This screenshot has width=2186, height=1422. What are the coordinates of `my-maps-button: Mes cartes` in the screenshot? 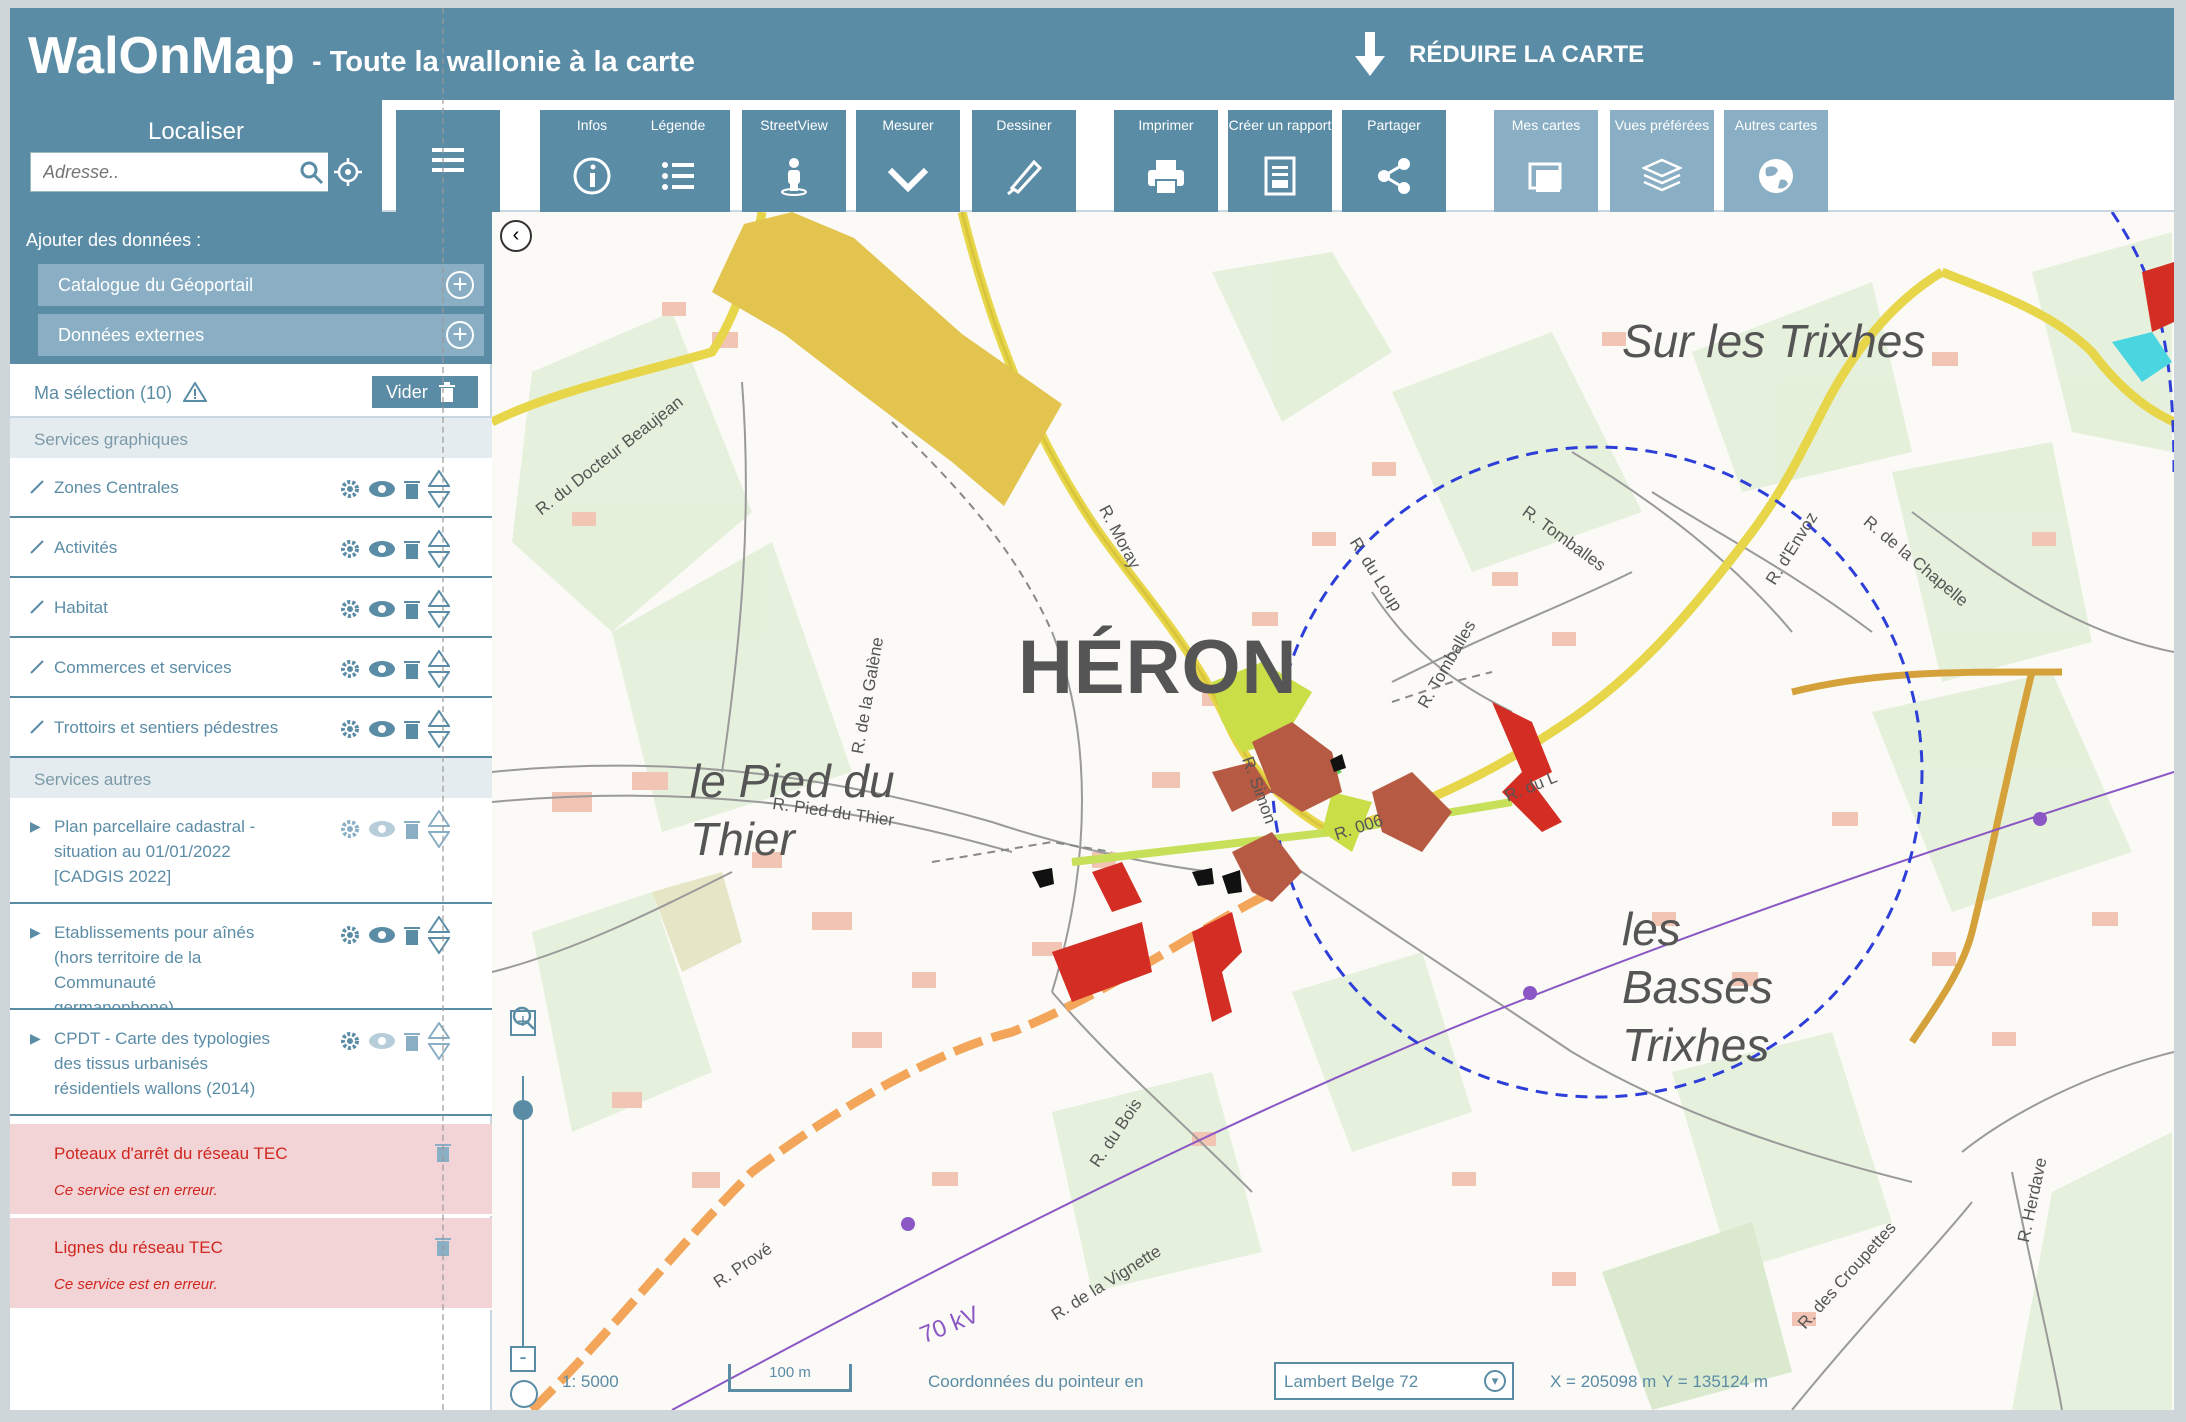 It's located at (1546, 161).